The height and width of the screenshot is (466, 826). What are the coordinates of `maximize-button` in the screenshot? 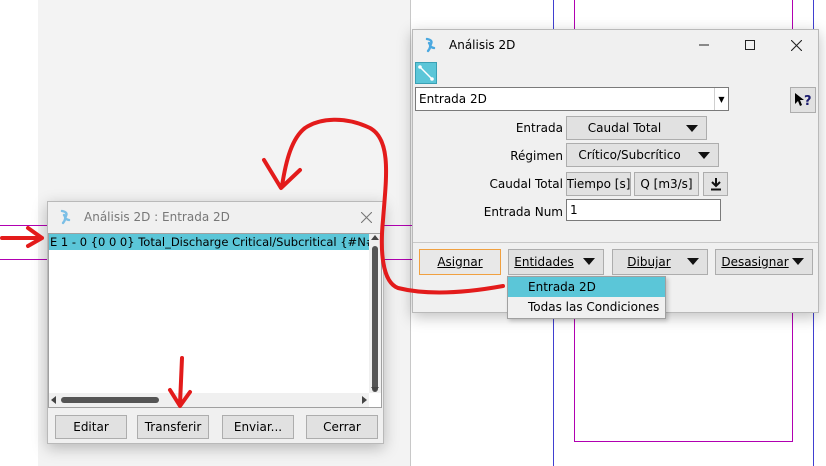 It's located at (750, 45).